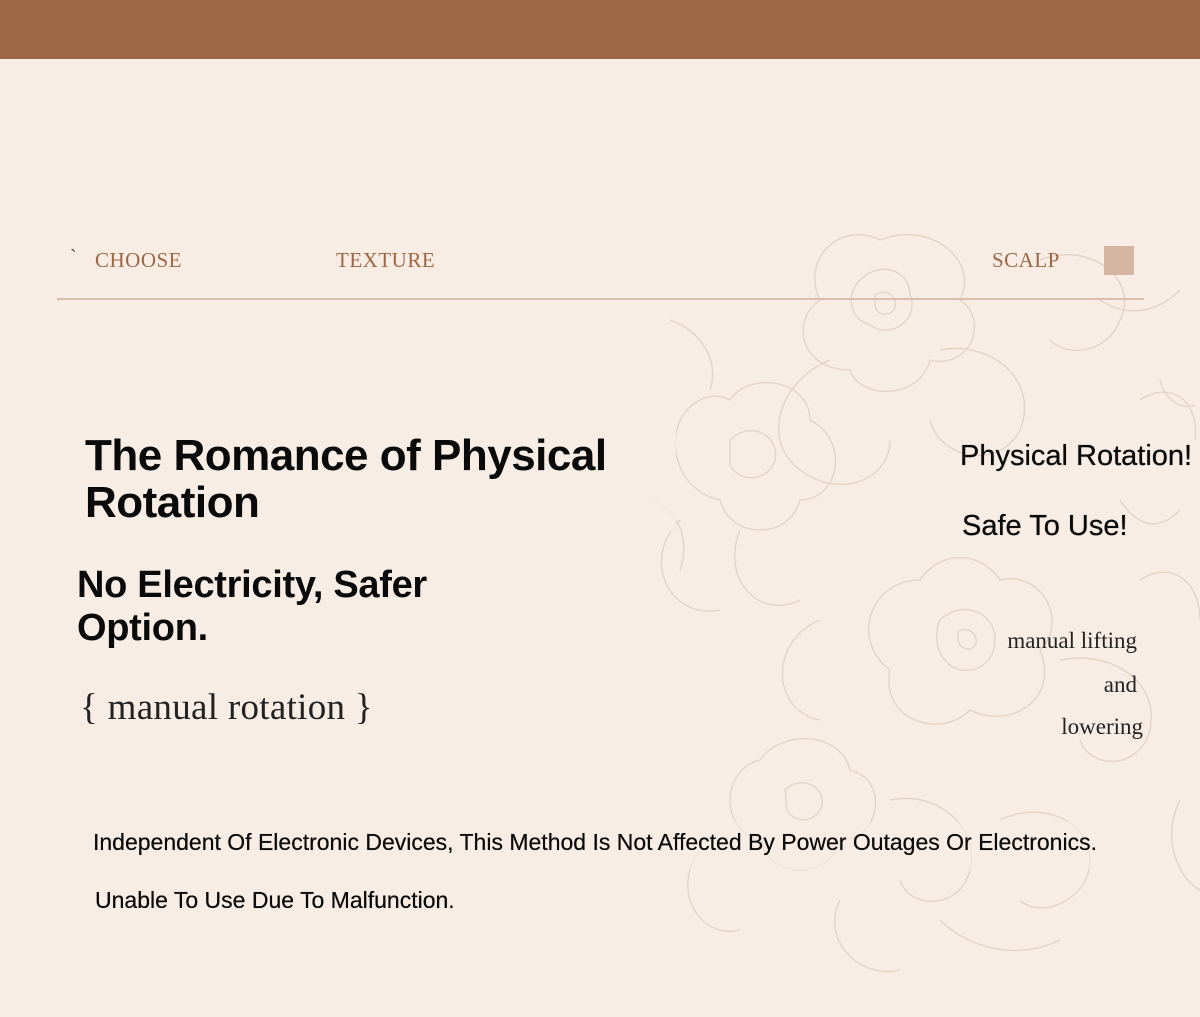  What do you see at coordinates (1072, 640) in the screenshot?
I see `side-serif-line-1: manual lifting` at bounding box center [1072, 640].